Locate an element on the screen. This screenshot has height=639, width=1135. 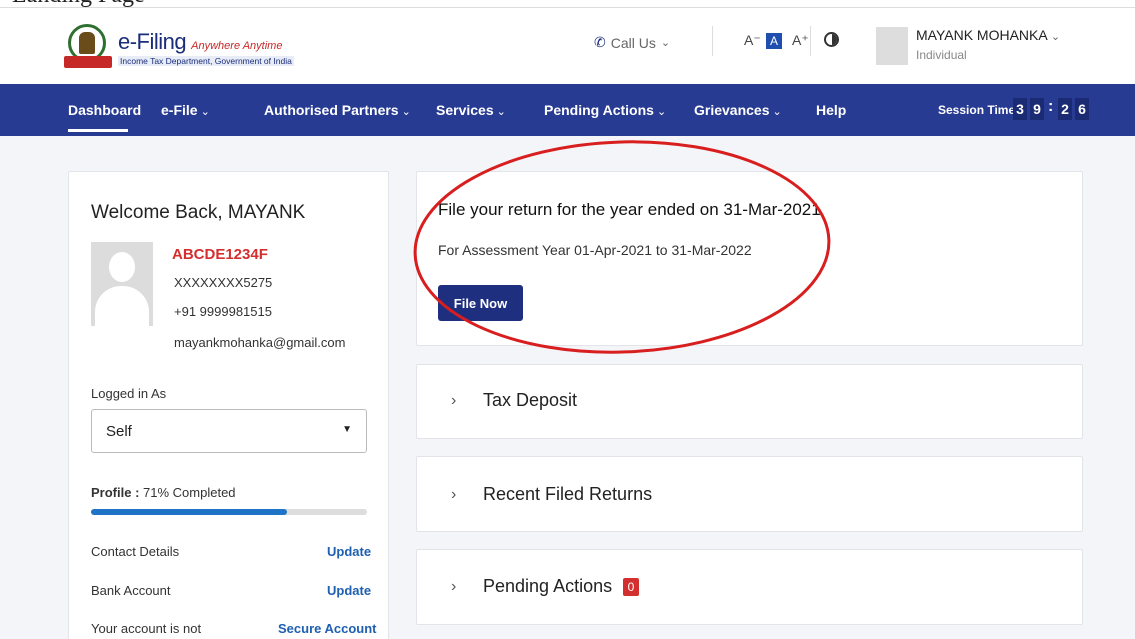
email-address: mayankmohanka@gmail.com is located at coordinates (260, 342).